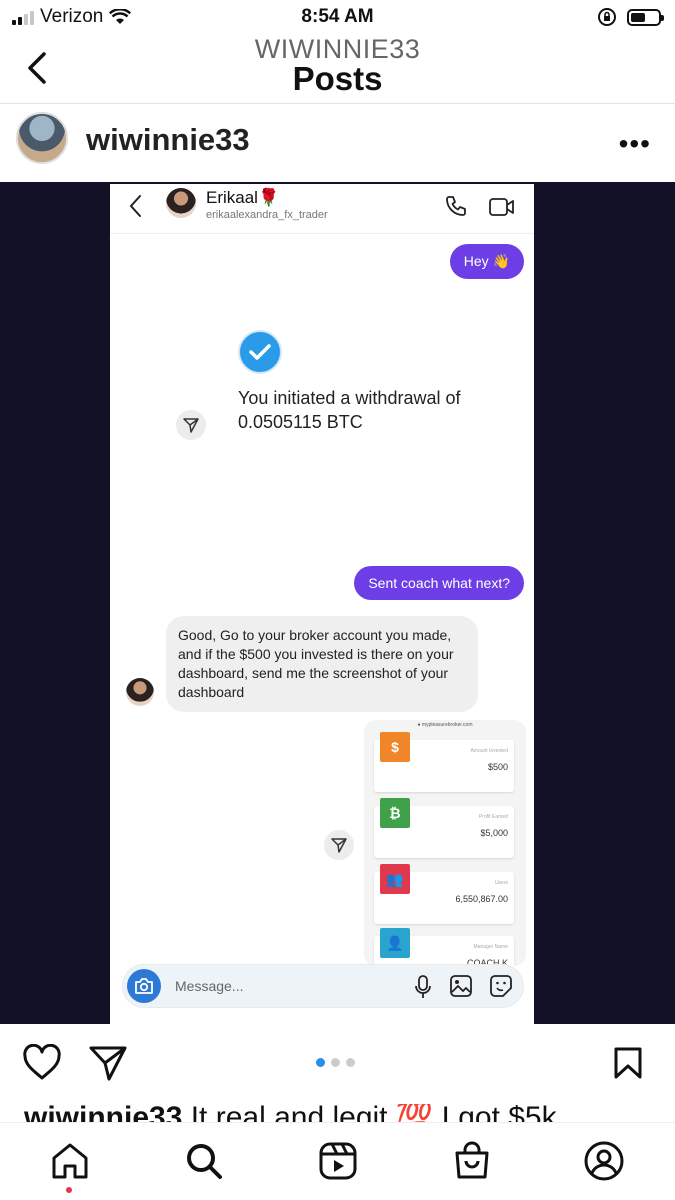  What do you see at coordinates (395, 879) in the screenshot?
I see `users-icon: 👥` at bounding box center [395, 879].